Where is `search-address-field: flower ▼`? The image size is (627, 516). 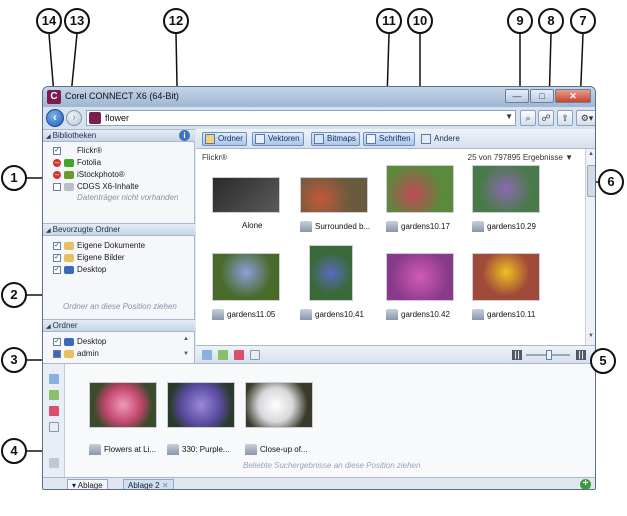
search-address-field: flower ▼ is located at coordinates (301, 118).